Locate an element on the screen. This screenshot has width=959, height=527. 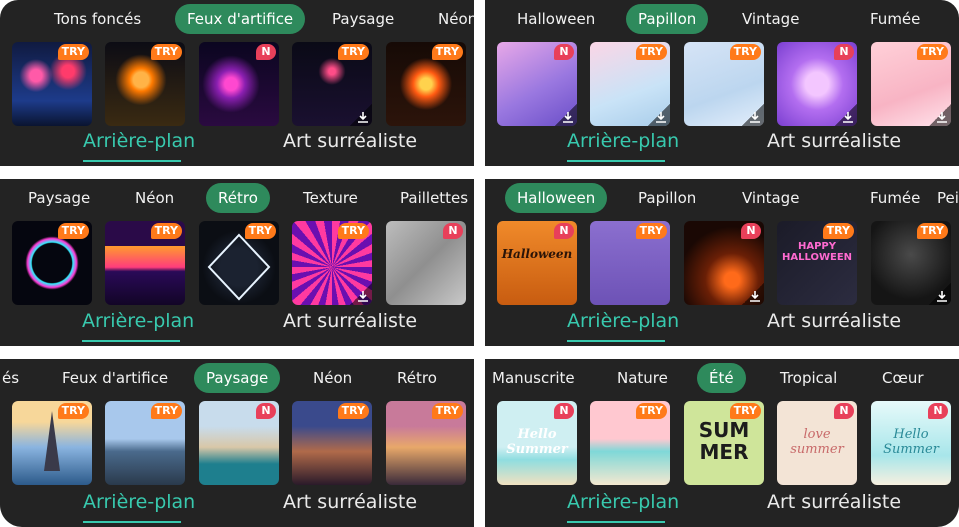
thumbnail-butterflies-pastel: TRY is located at coordinates (630, 84).